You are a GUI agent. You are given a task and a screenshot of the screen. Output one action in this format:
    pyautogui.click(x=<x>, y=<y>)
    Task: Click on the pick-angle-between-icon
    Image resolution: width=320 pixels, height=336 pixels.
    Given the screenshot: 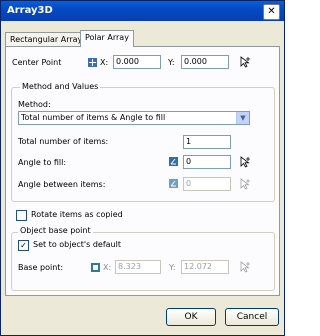 What is the action you would take?
    pyautogui.click(x=245, y=184)
    